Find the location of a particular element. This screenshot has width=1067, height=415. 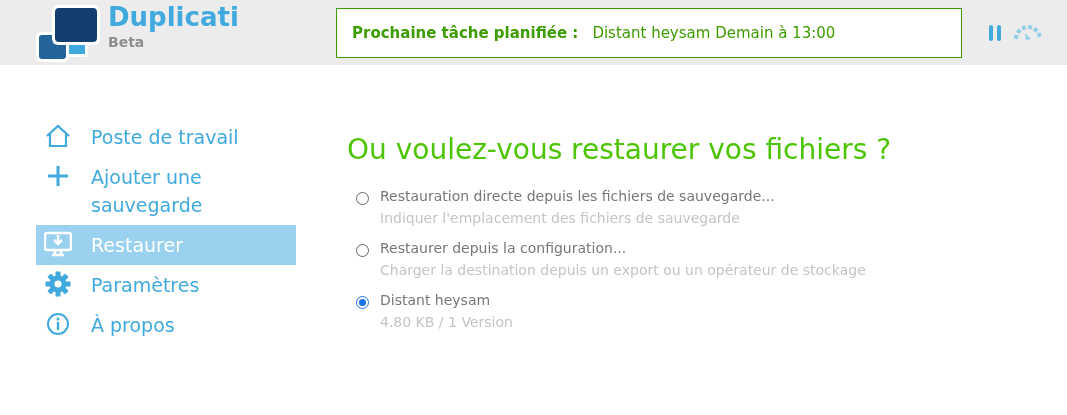

info-icon is located at coordinates (58, 324).